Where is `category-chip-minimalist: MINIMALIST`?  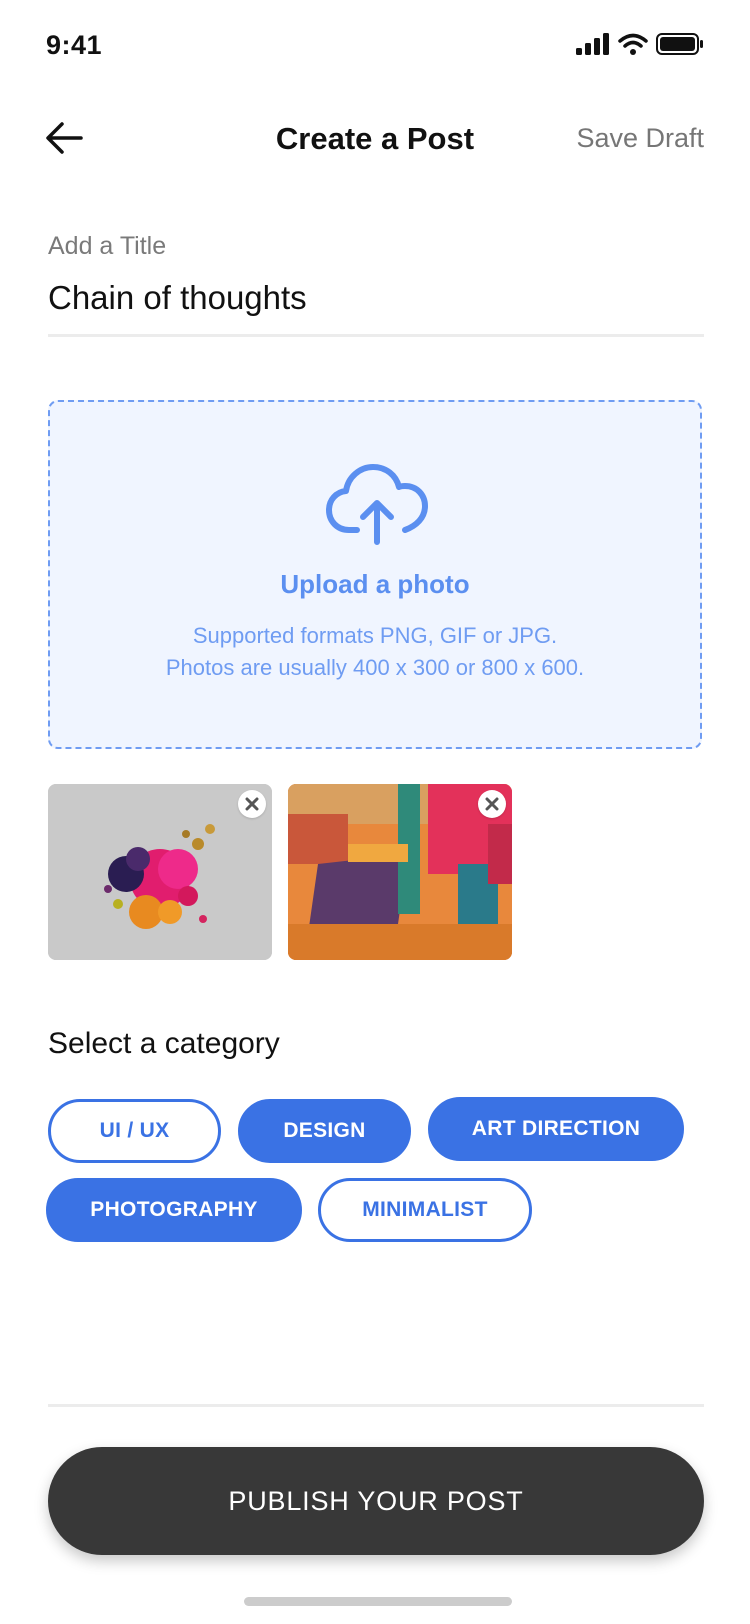
category-chip-minimalist: MINIMALIST is located at coordinates (425, 1210).